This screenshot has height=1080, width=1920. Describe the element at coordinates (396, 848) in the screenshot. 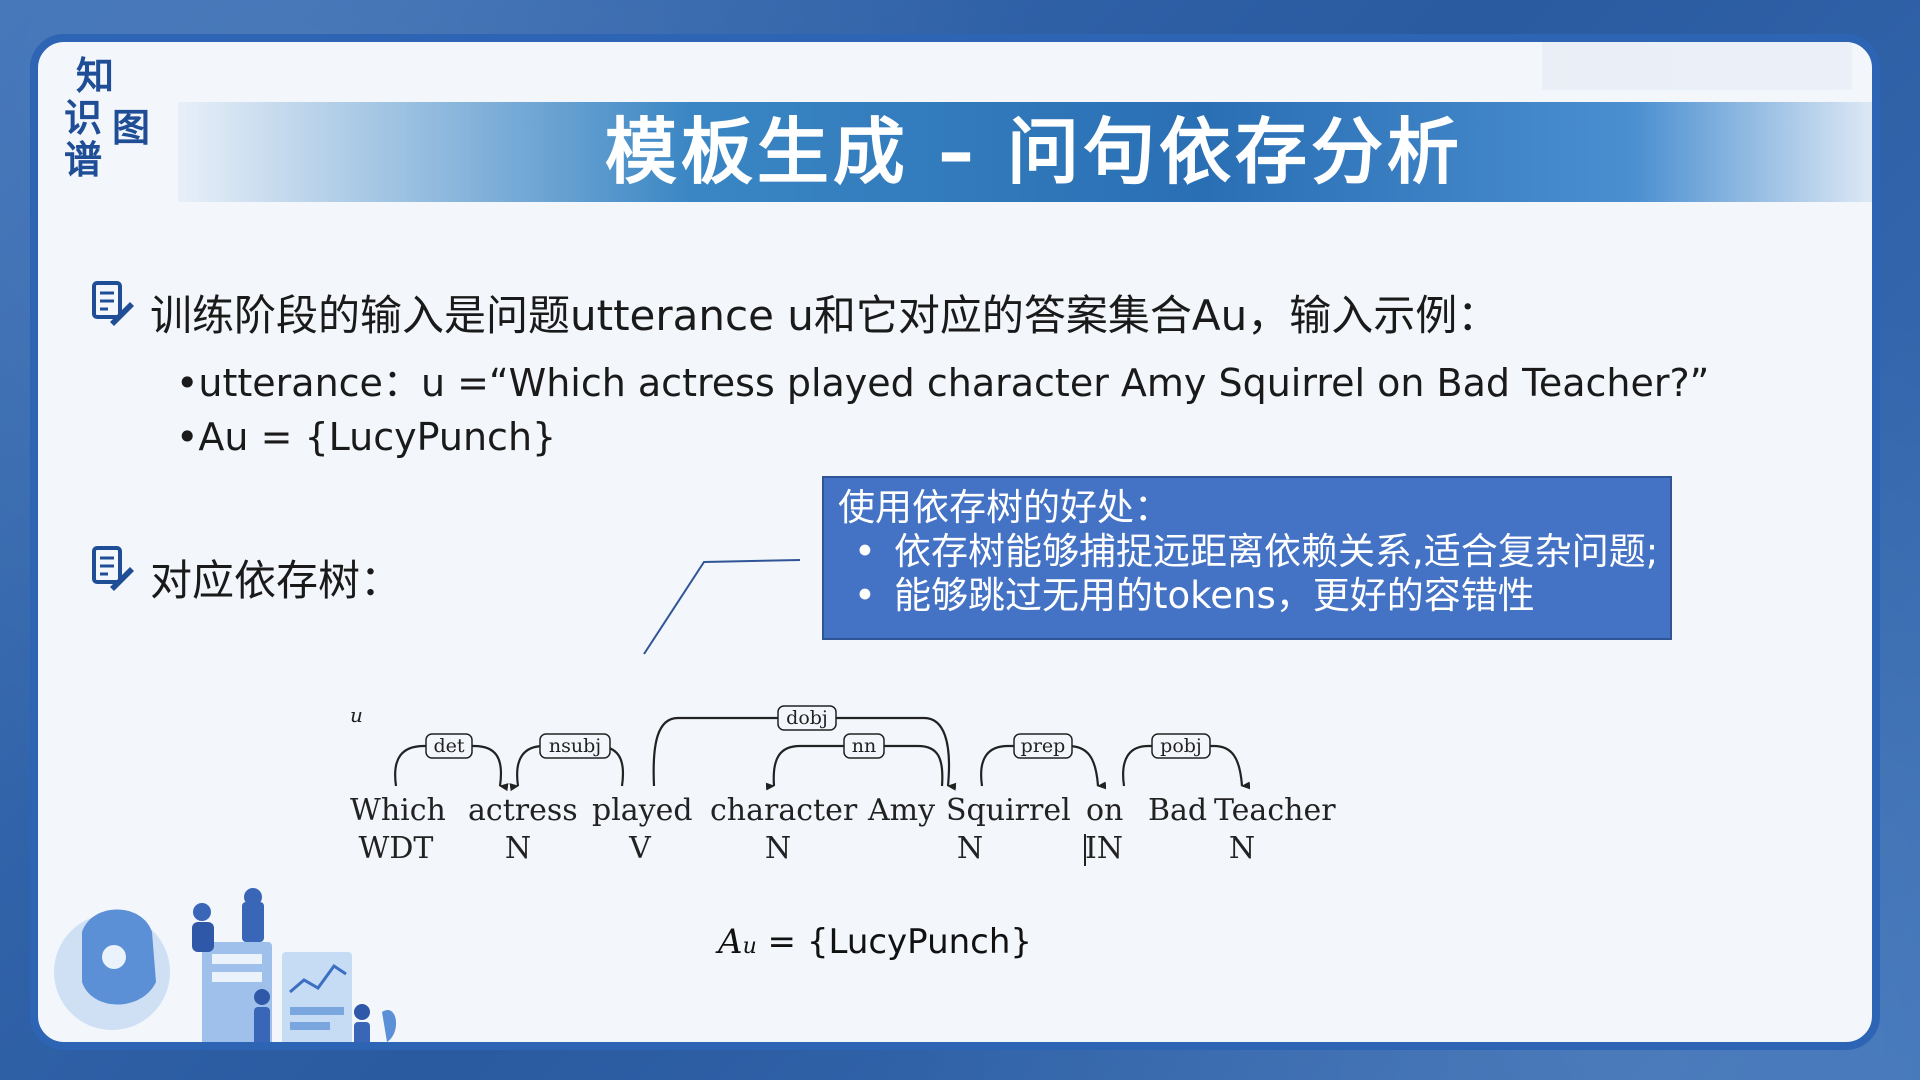

I see `pos-tag: WDT` at that location.